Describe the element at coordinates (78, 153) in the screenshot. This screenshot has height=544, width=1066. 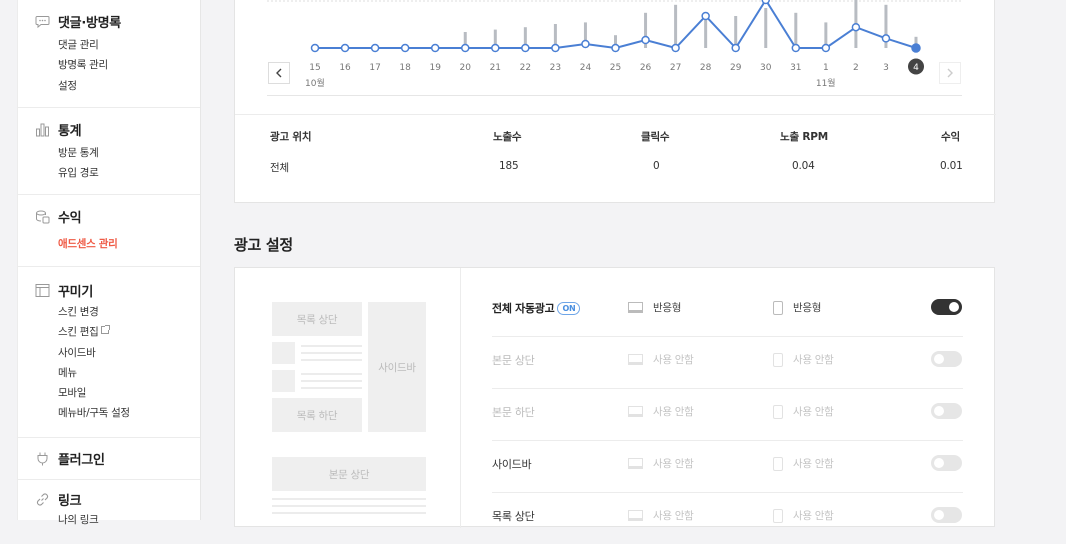
I see `nav-item-visit-stats: 방문 통계` at that location.